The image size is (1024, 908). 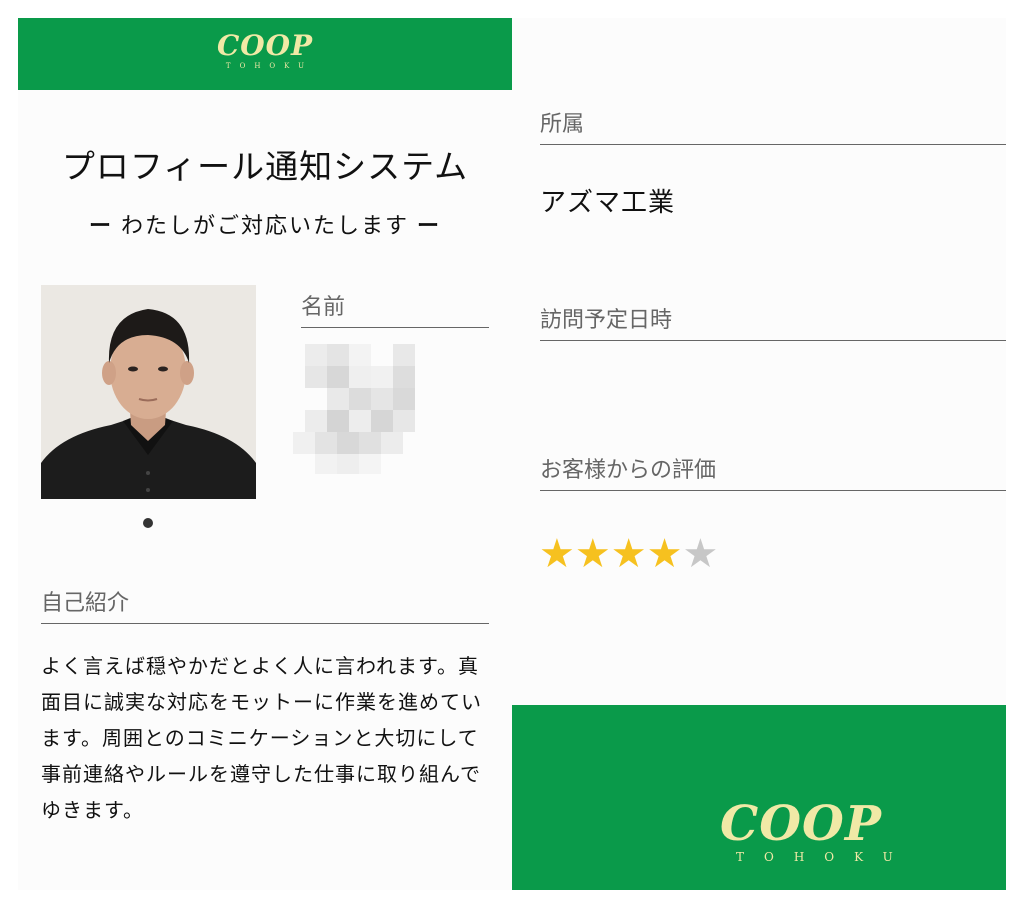 I want to click on footer-bar: COOP TOHOKU, so click(x=759, y=797).